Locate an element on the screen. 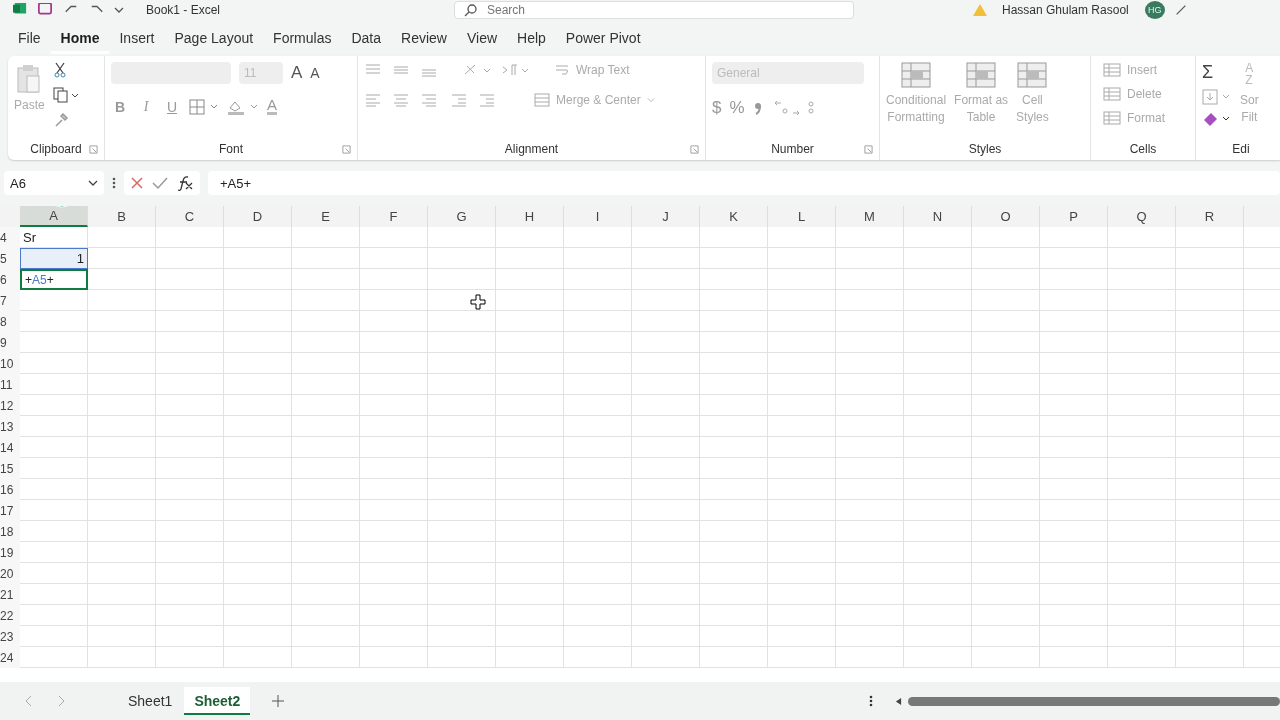  column-header: C is located at coordinates (190, 216).